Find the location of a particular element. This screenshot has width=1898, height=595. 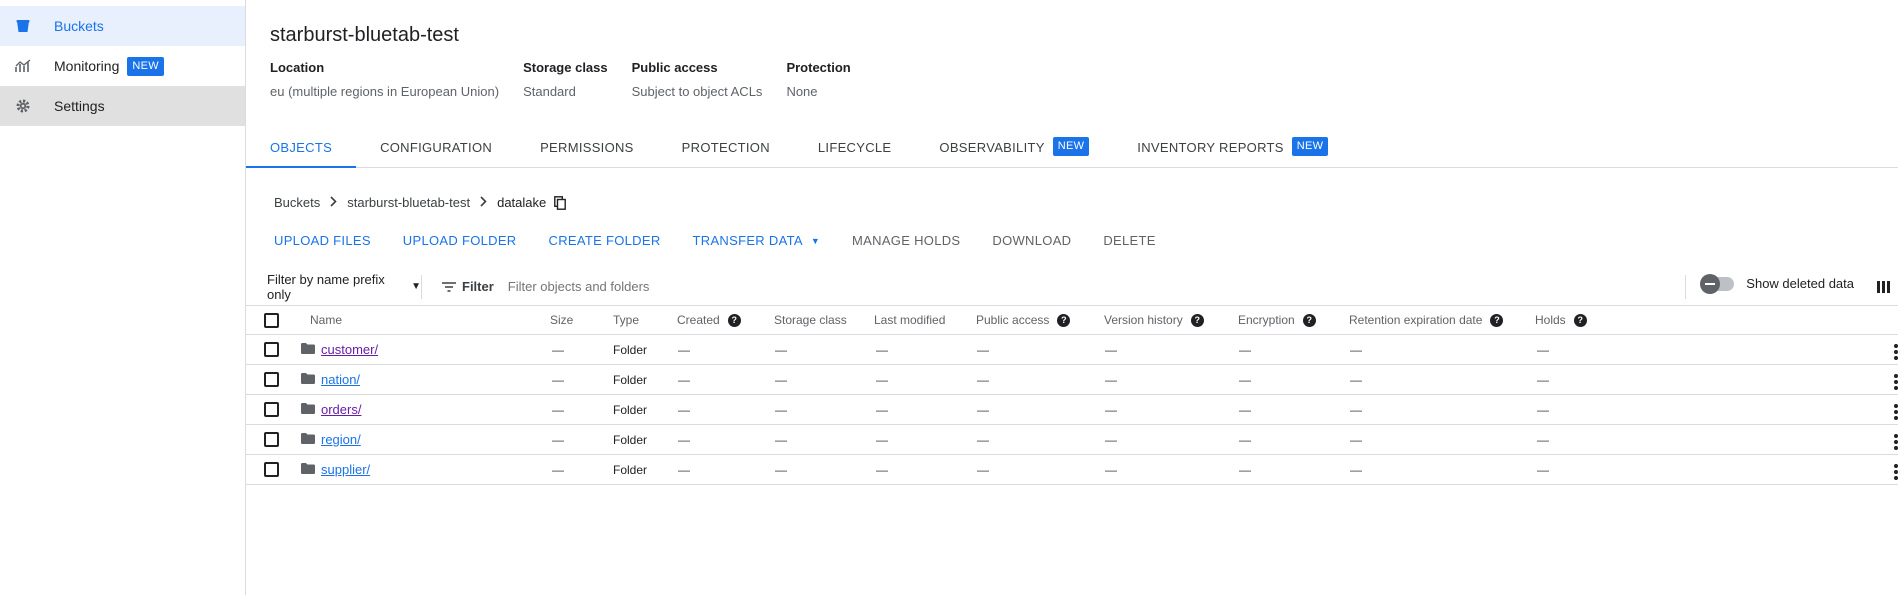

column-header-label: Encryption is located at coordinates (1266, 320).